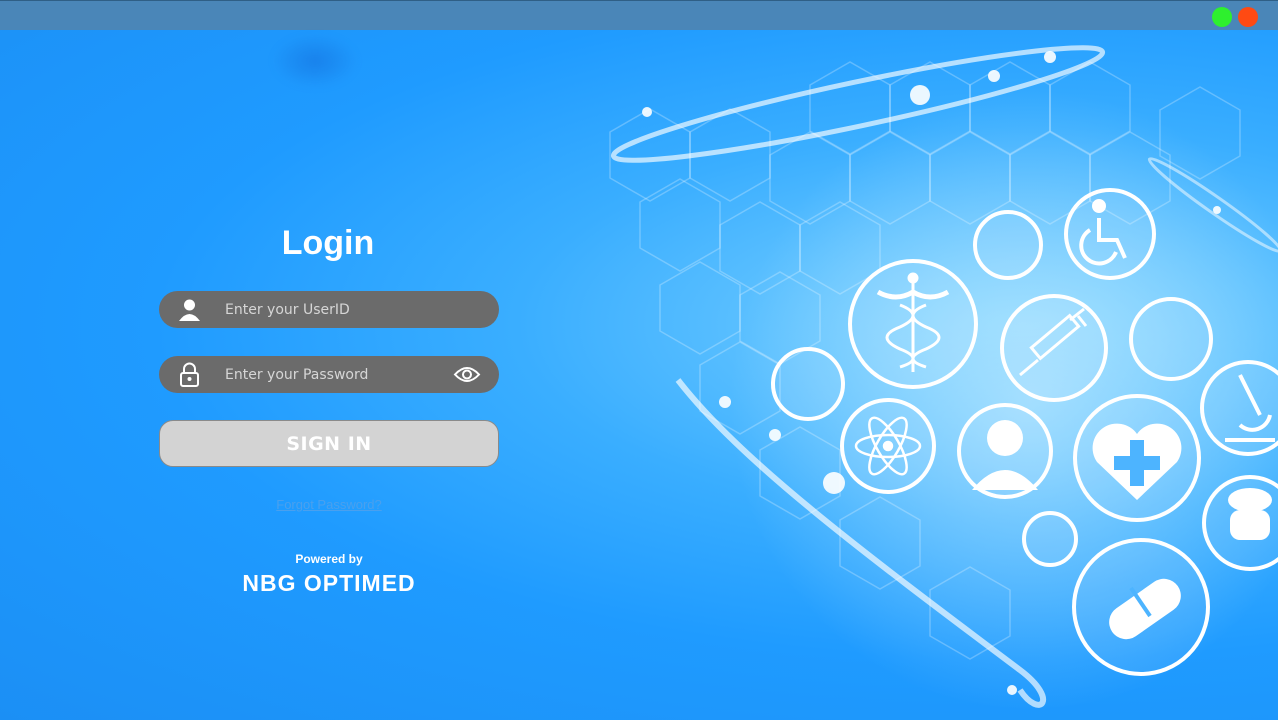  I want to click on login-title: Login, so click(328, 243).